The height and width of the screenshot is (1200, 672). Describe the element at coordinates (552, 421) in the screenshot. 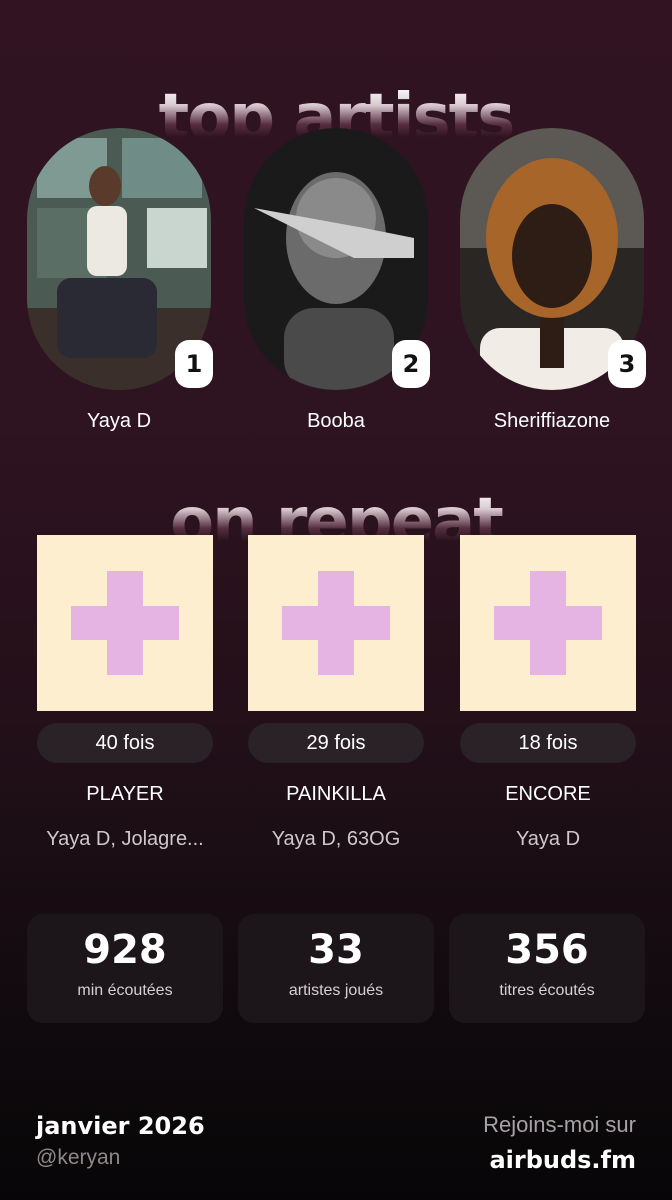

I see `artist-name: Sheriffiazone` at that location.